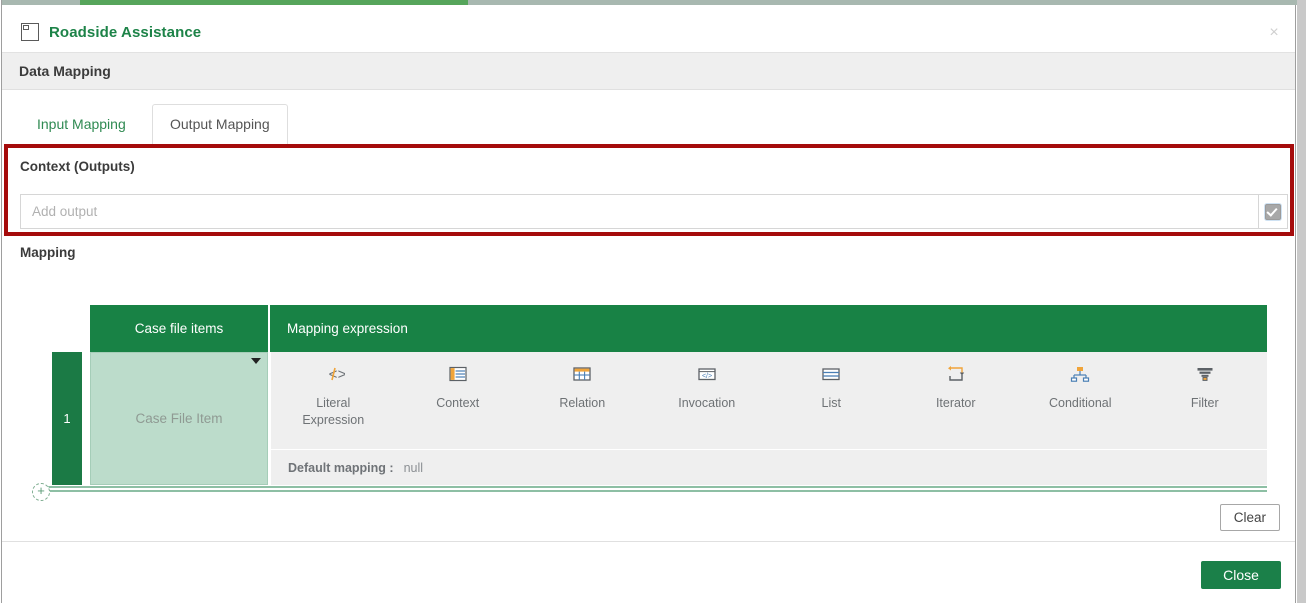  Describe the element at coordinates (648, 29) in the screenshot. I see `dialog-header: Roadside Assistance ×` at that location.